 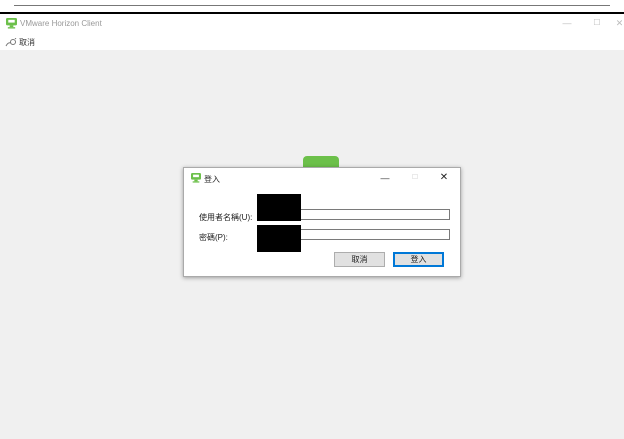 What do you see at coordinates (418, 259) in the screenshot?
I see `login-button: 登入` at bounding box center [418, 259].